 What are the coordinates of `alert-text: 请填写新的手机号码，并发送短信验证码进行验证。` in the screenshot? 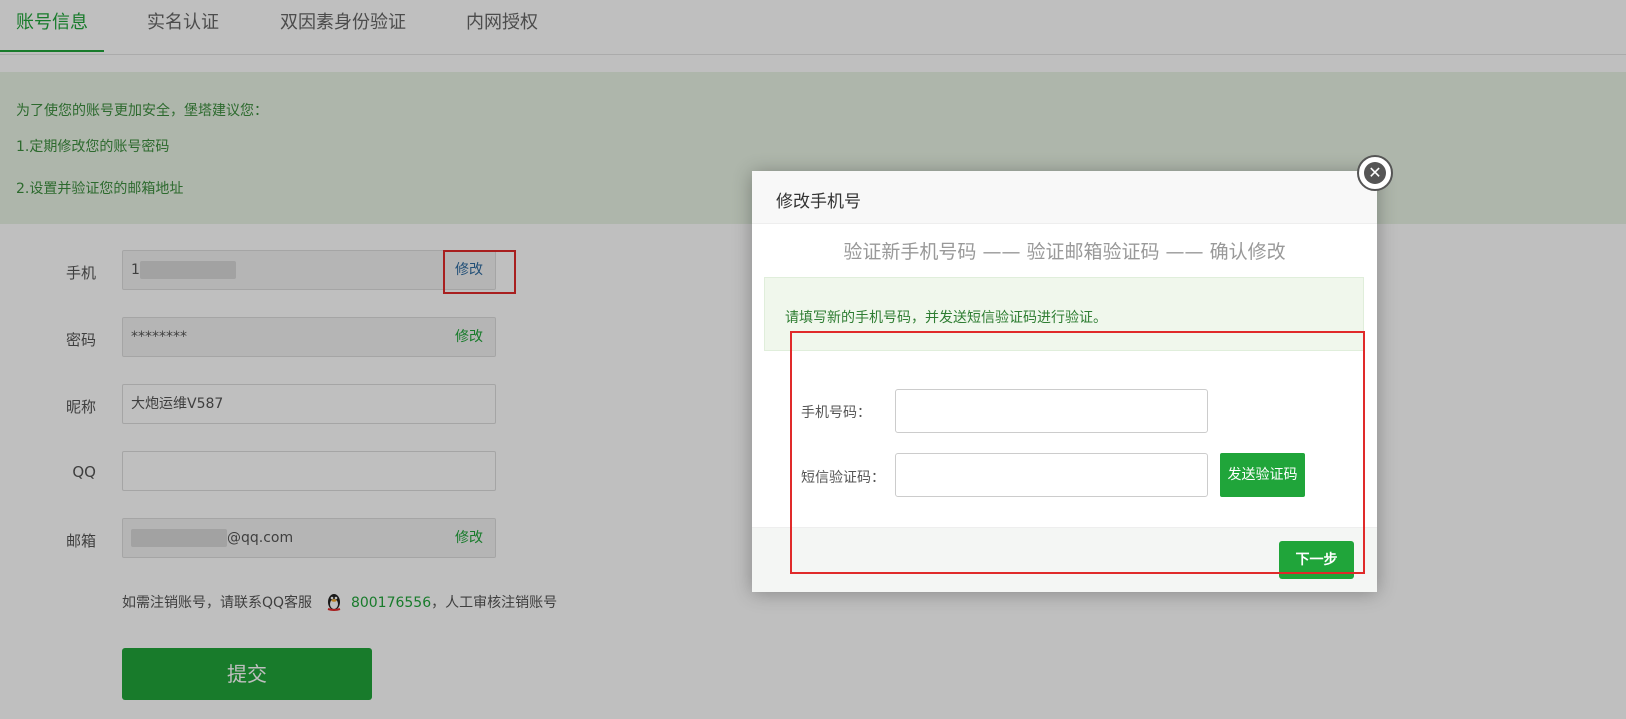 It's located at (946, 318).